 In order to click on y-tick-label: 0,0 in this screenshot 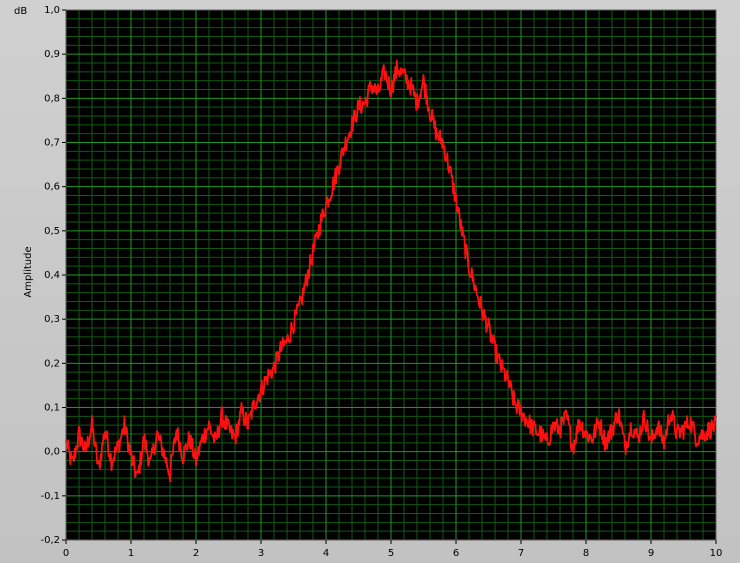, I will do `click(52, 452)`.